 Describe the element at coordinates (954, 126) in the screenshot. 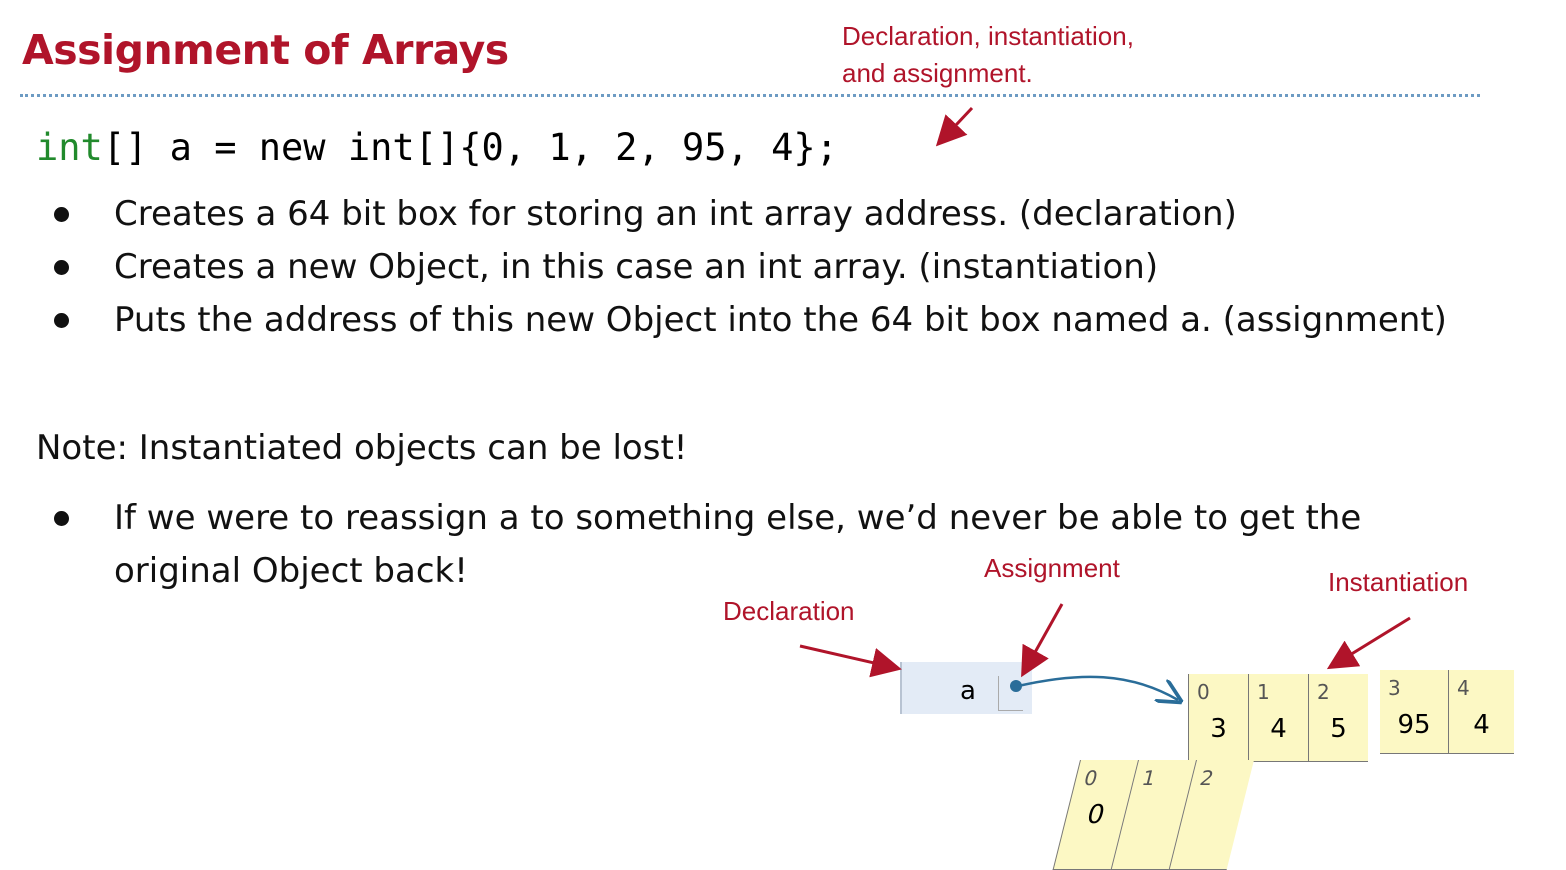

I see `annotation-arrow-icon` at that location.